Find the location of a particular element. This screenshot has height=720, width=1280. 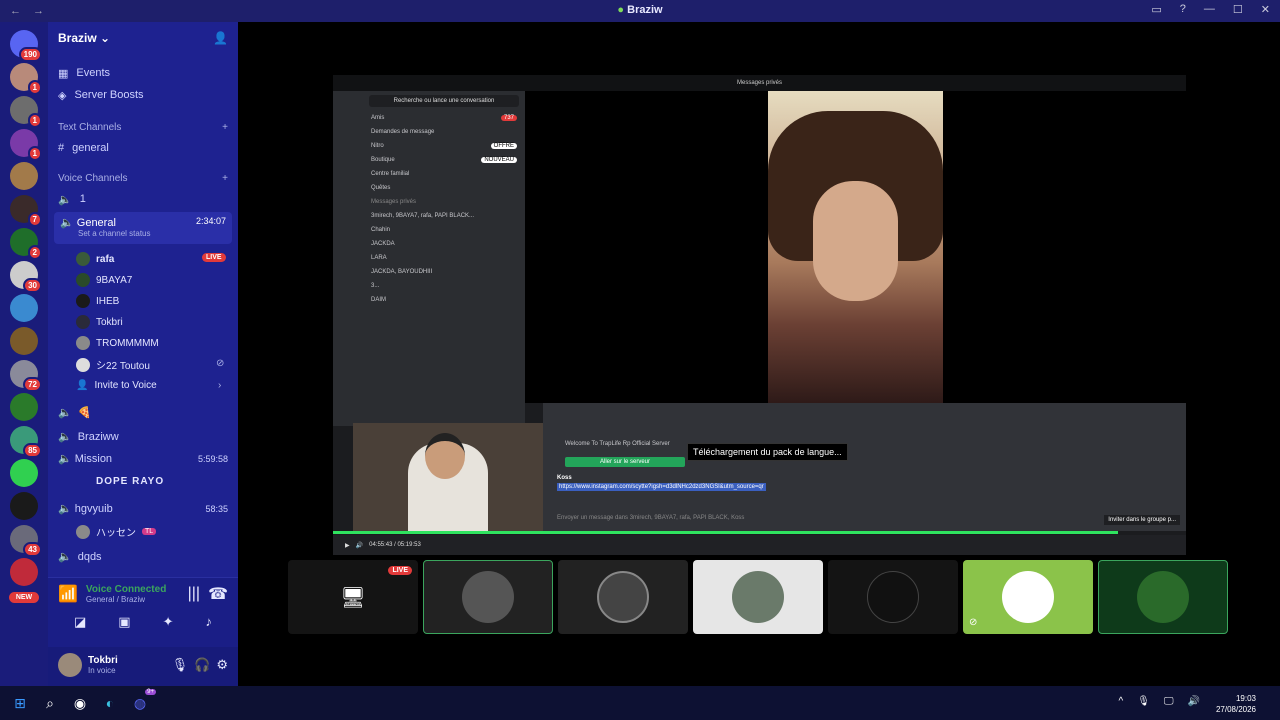

muted-icon: ⊘ is located at coordinates (973, 622).